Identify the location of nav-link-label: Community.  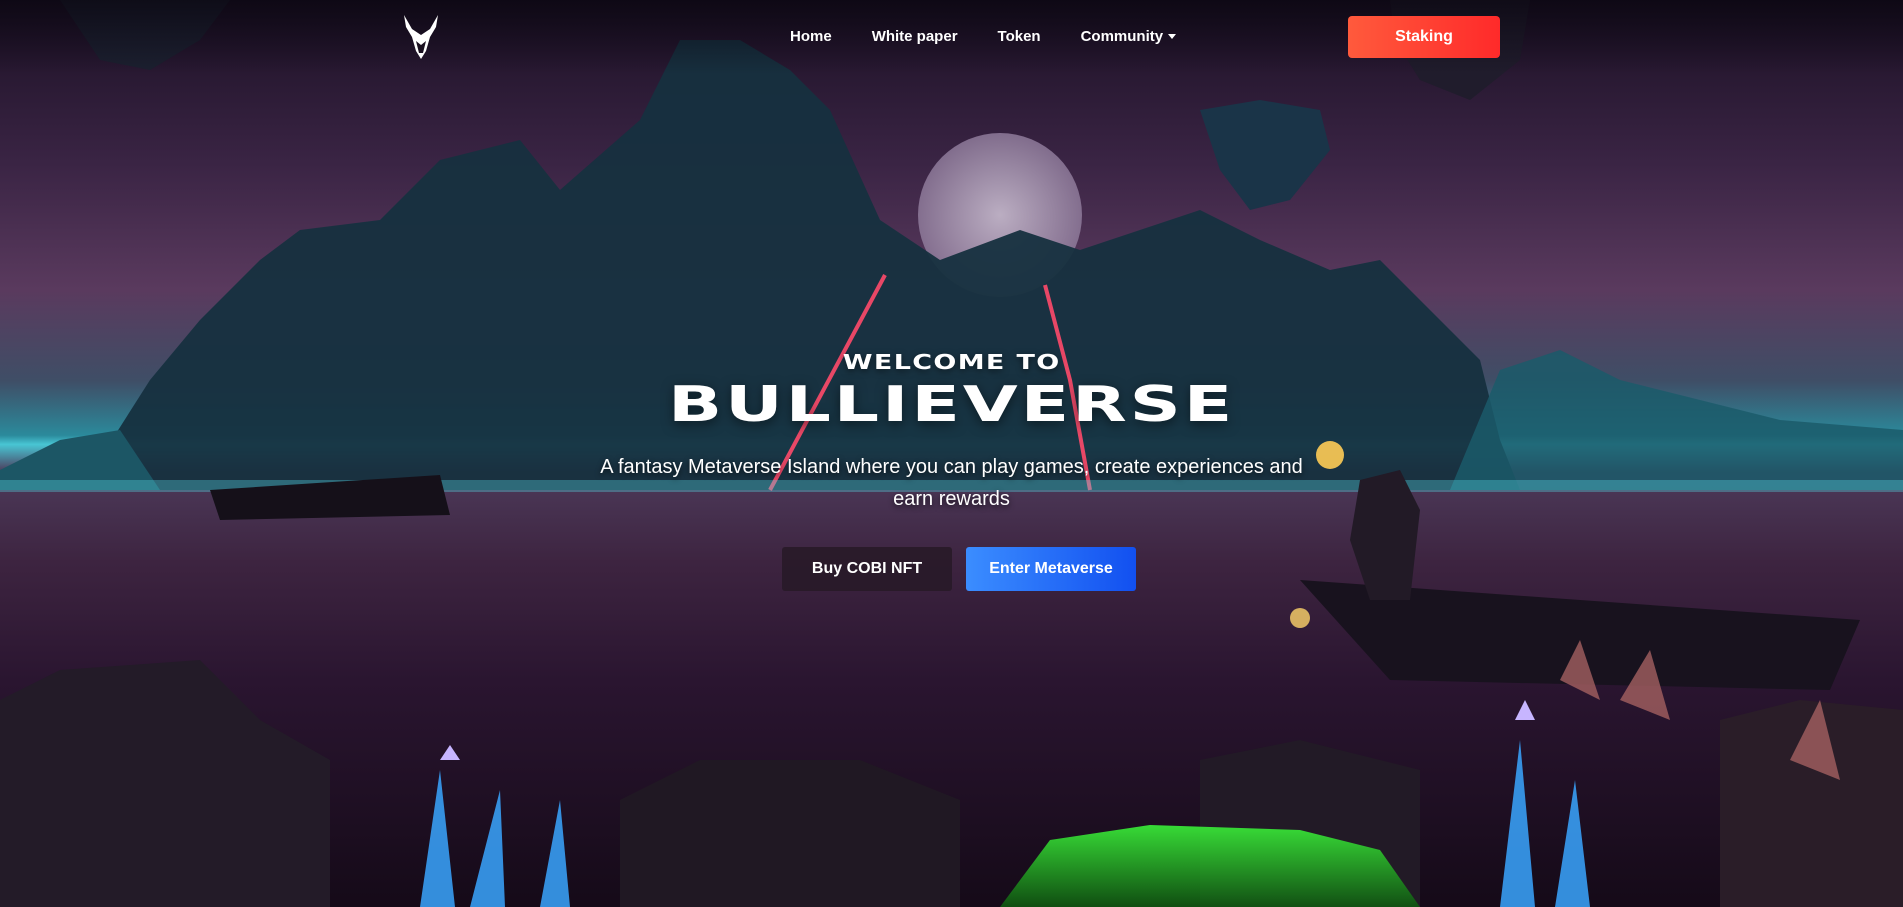
(1122, 36).